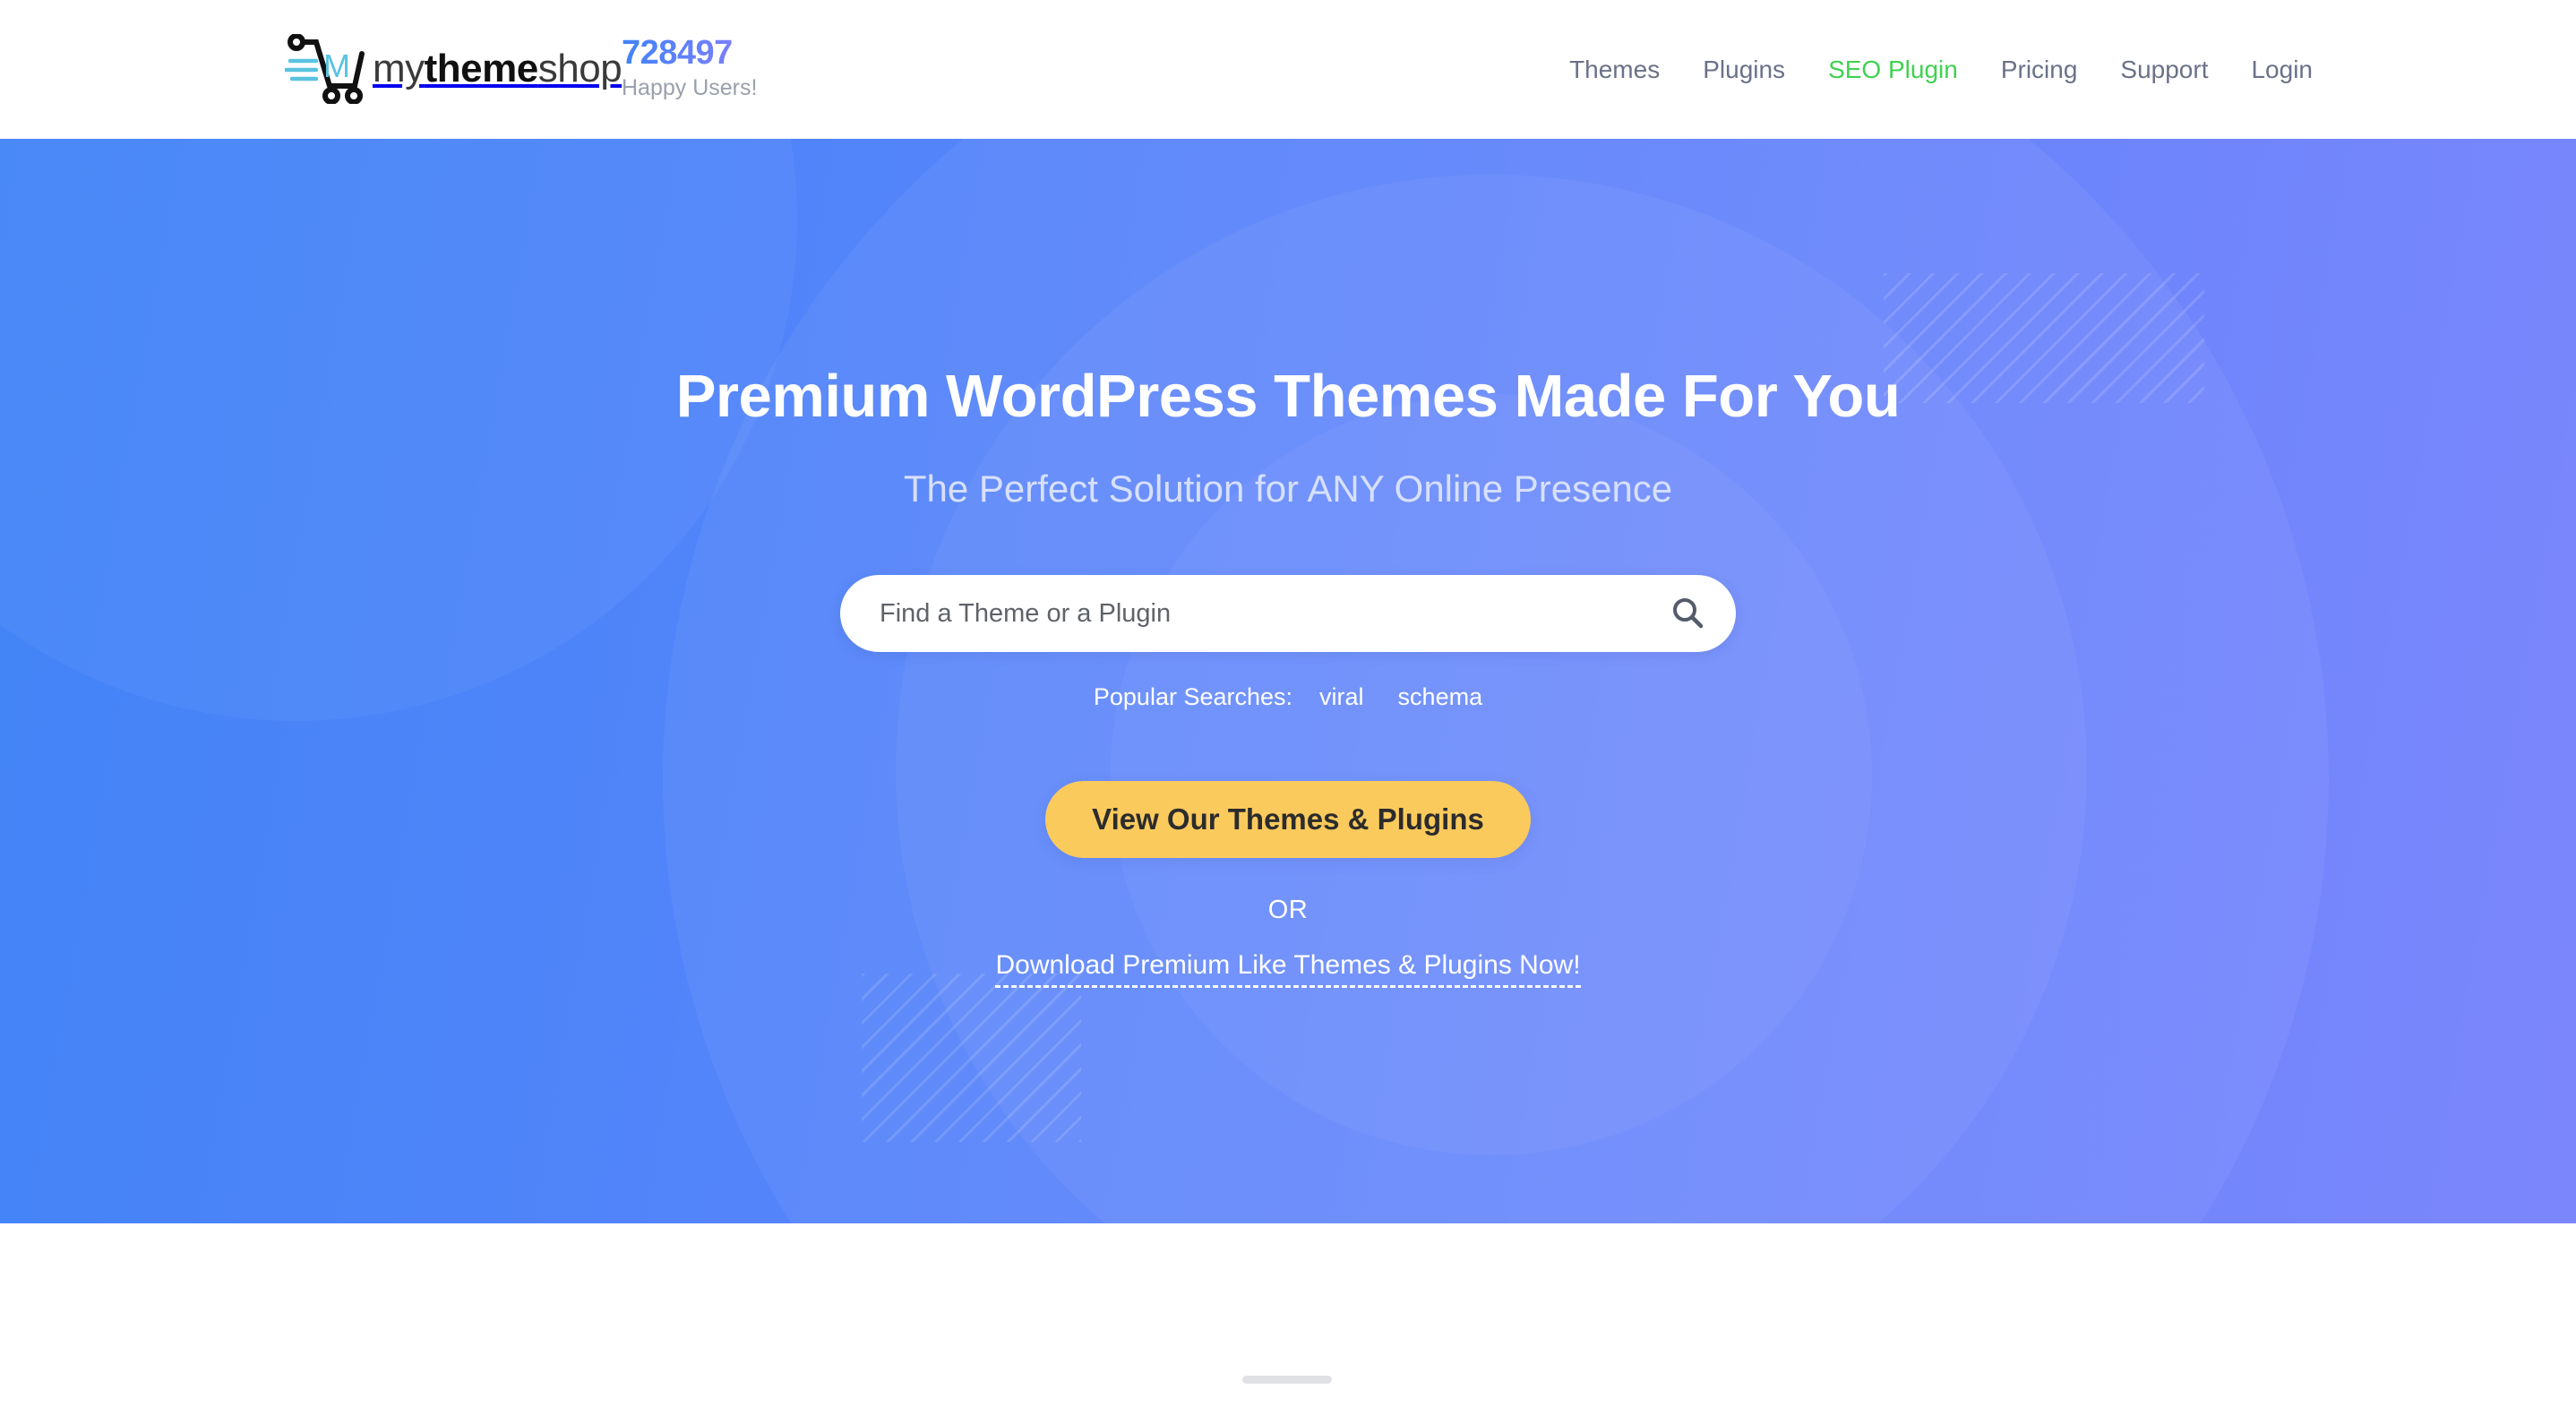 The height and width of the screenshot is (1424, 2576). What do you see at coordinates (2164, 70) in the screenshot?
I see `nav-item-support: Support` at bounding box center [2164, 70].